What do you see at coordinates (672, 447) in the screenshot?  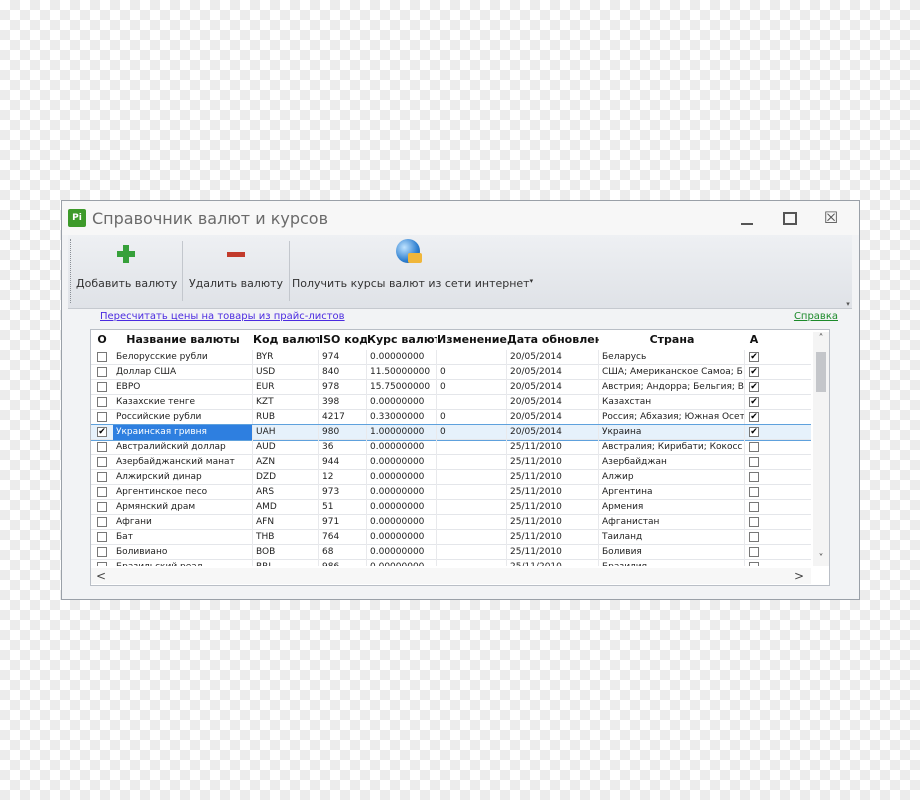 I see `cell-country: Австралия; Кирибати; Кокосс` at bounding box center [672, 447].